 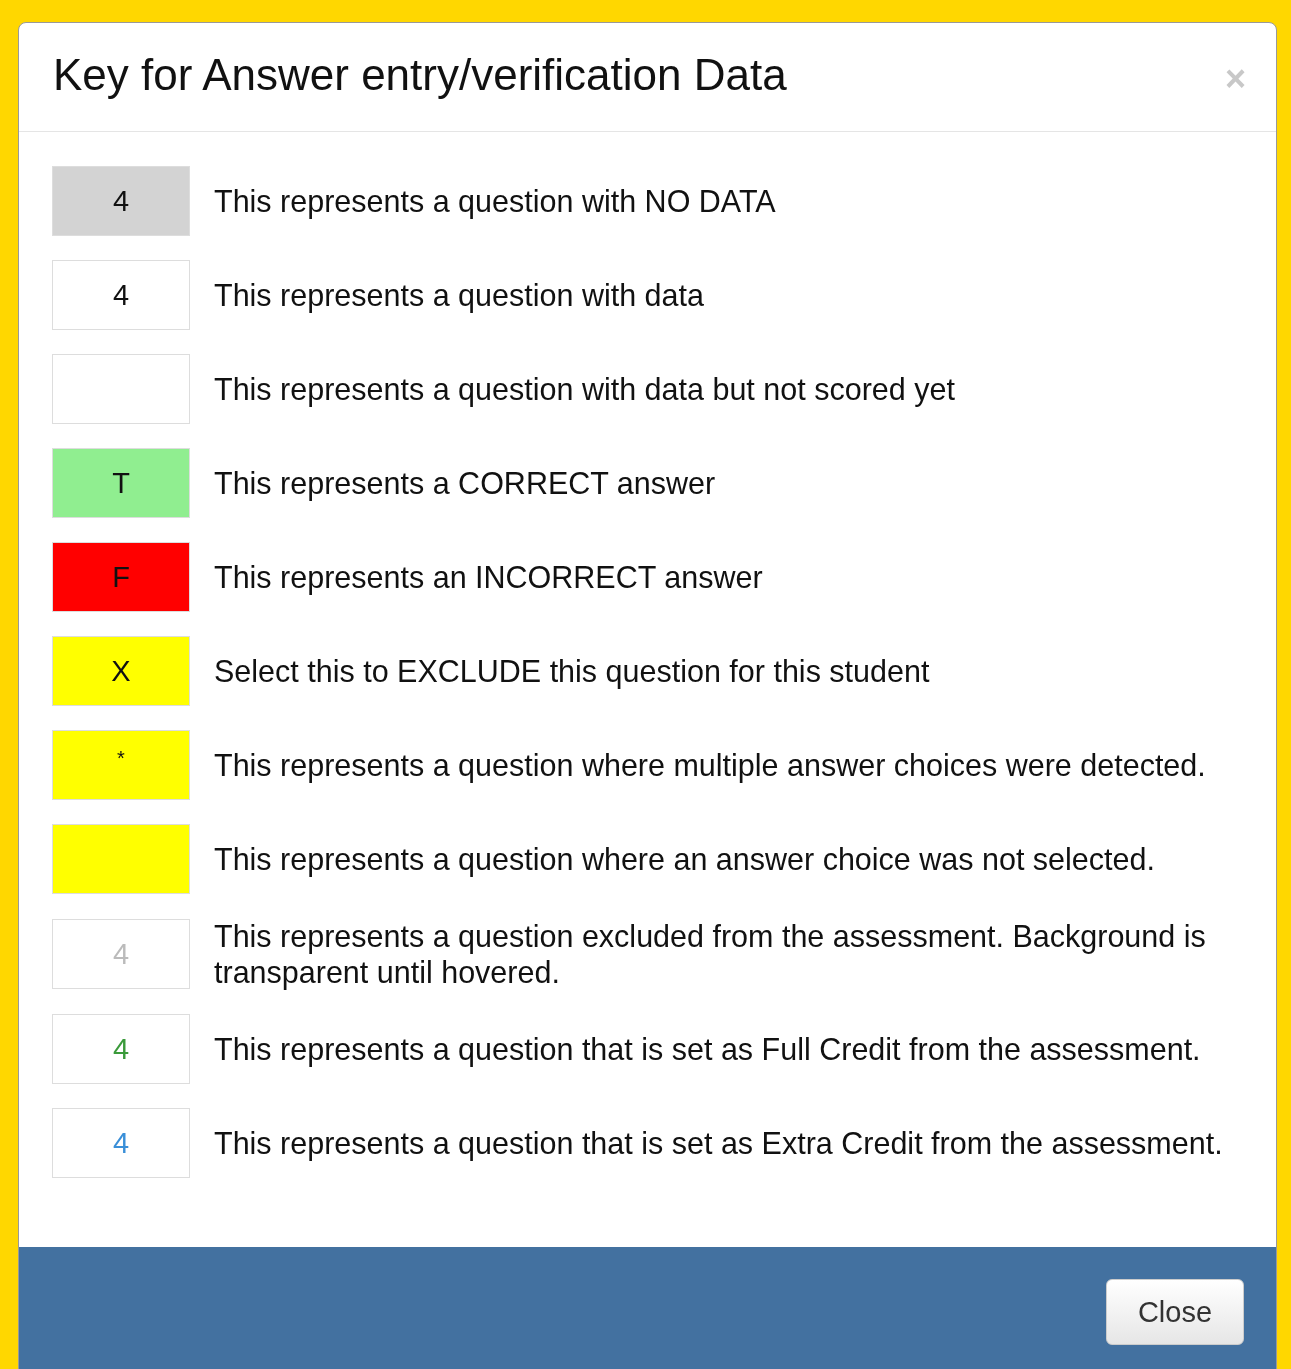 What do you see at coordinates (121, 758) in the screenshot?
I see `swatch-label: *` at bounding box center [121, 758].